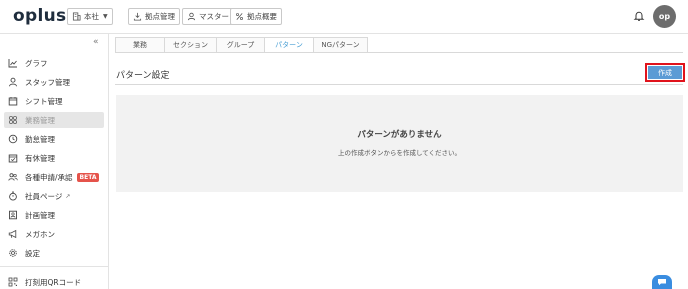  Describe the element at coordinates (44, 101) in the screenshot. I see `sidebar-item-label: シフト管理` at that location.